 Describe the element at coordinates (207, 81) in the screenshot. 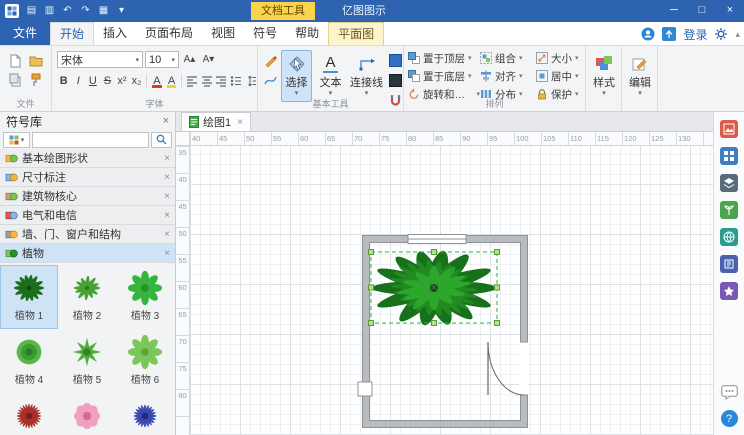

I see `align-center-button` at that location.